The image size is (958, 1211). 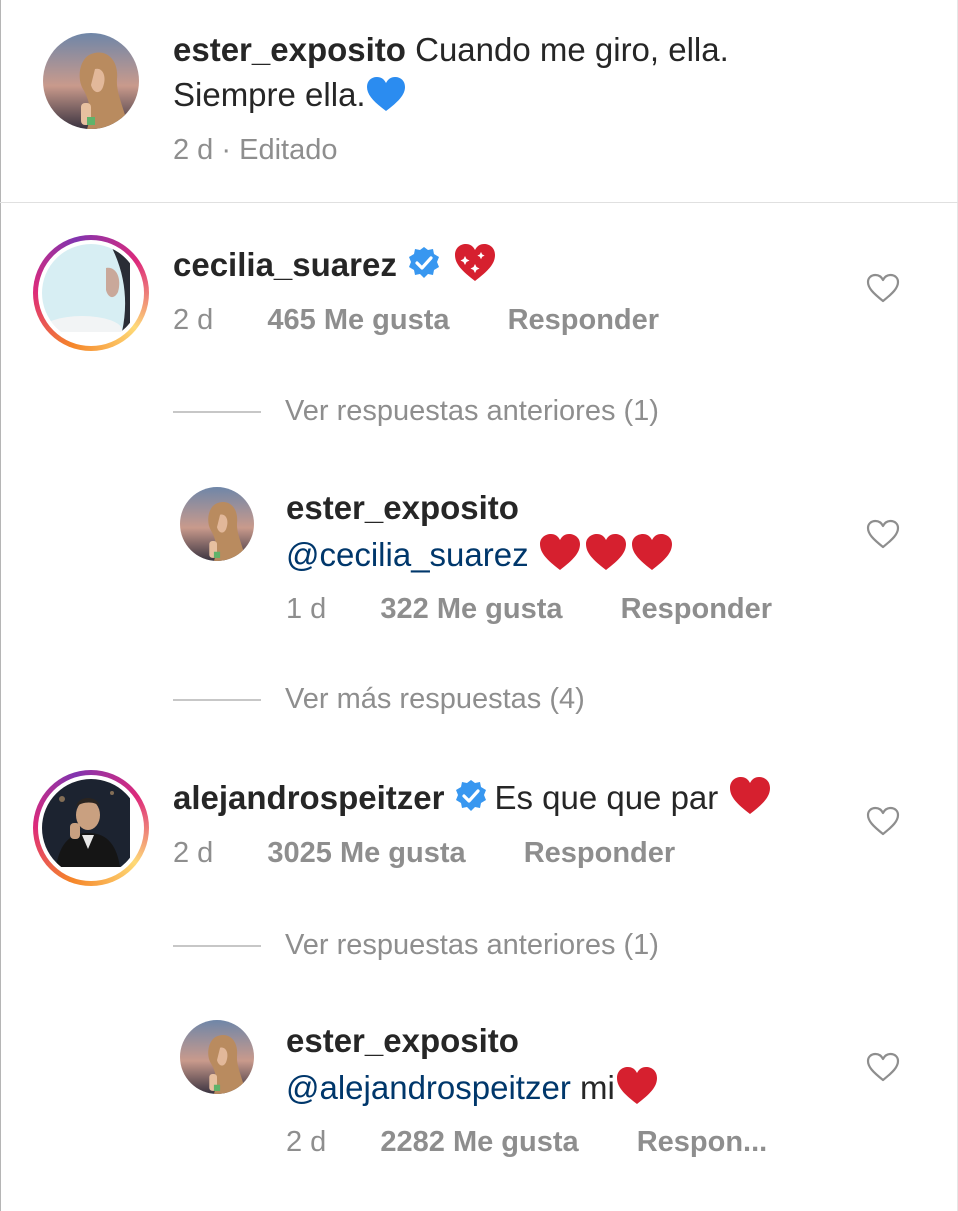 I want to click on view-more-replies: Ver más respuestas (4), so click(x=379, y=699).